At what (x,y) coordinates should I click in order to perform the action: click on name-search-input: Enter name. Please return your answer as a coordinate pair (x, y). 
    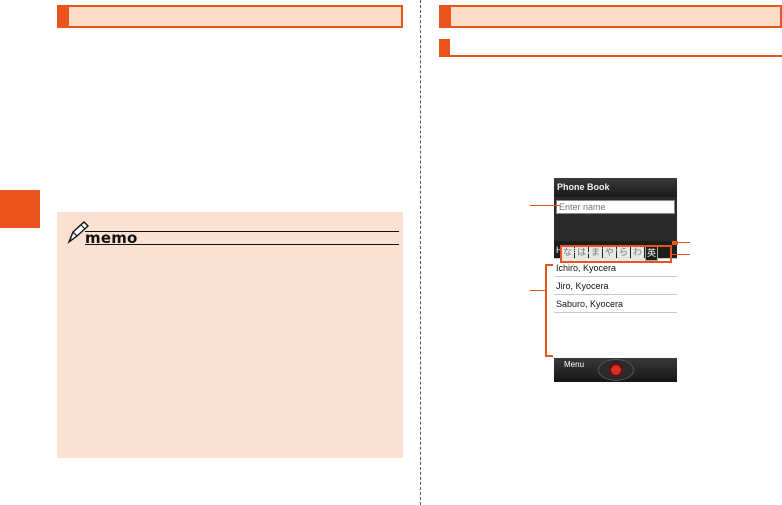
    Looking at the image, I should click on (615, 207).